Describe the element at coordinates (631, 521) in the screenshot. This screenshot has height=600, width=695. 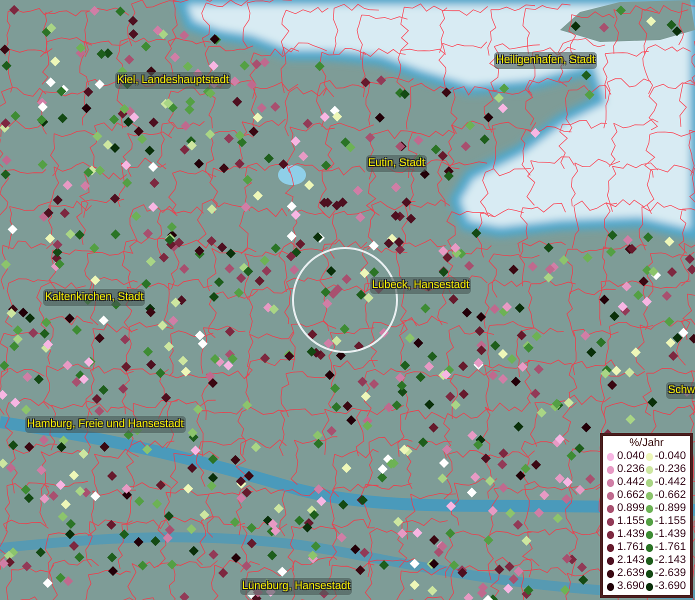
I see `legend-value: 1.155` at that location.